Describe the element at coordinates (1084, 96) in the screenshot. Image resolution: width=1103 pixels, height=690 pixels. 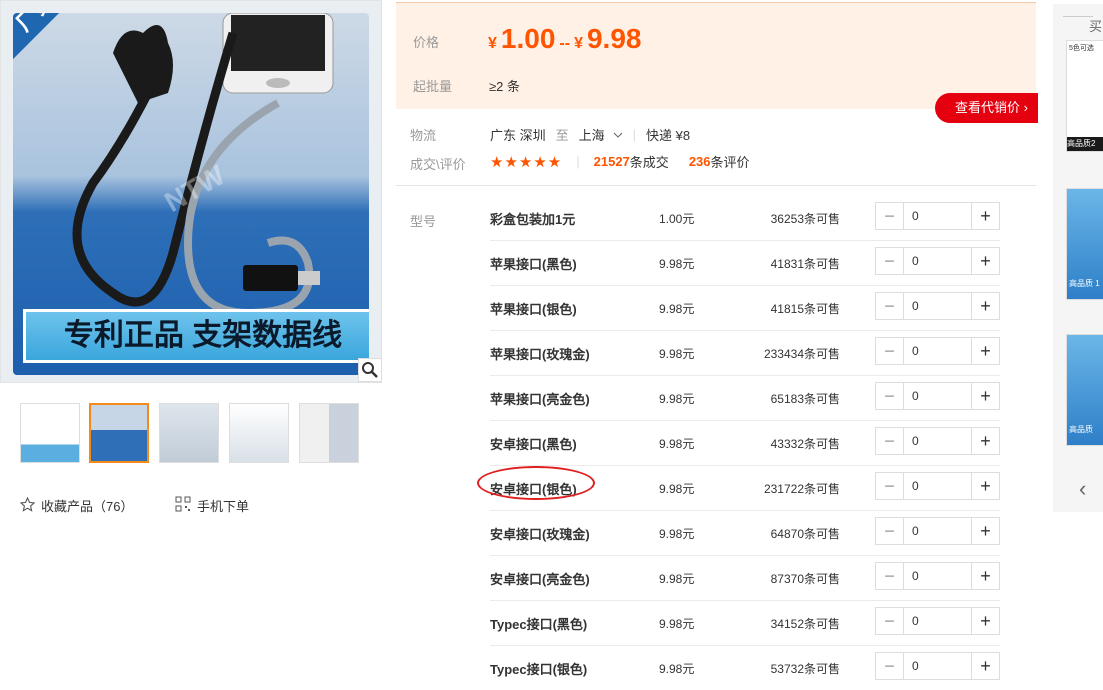
I see `side-product-1: 5色可选 高品质2` at that location.